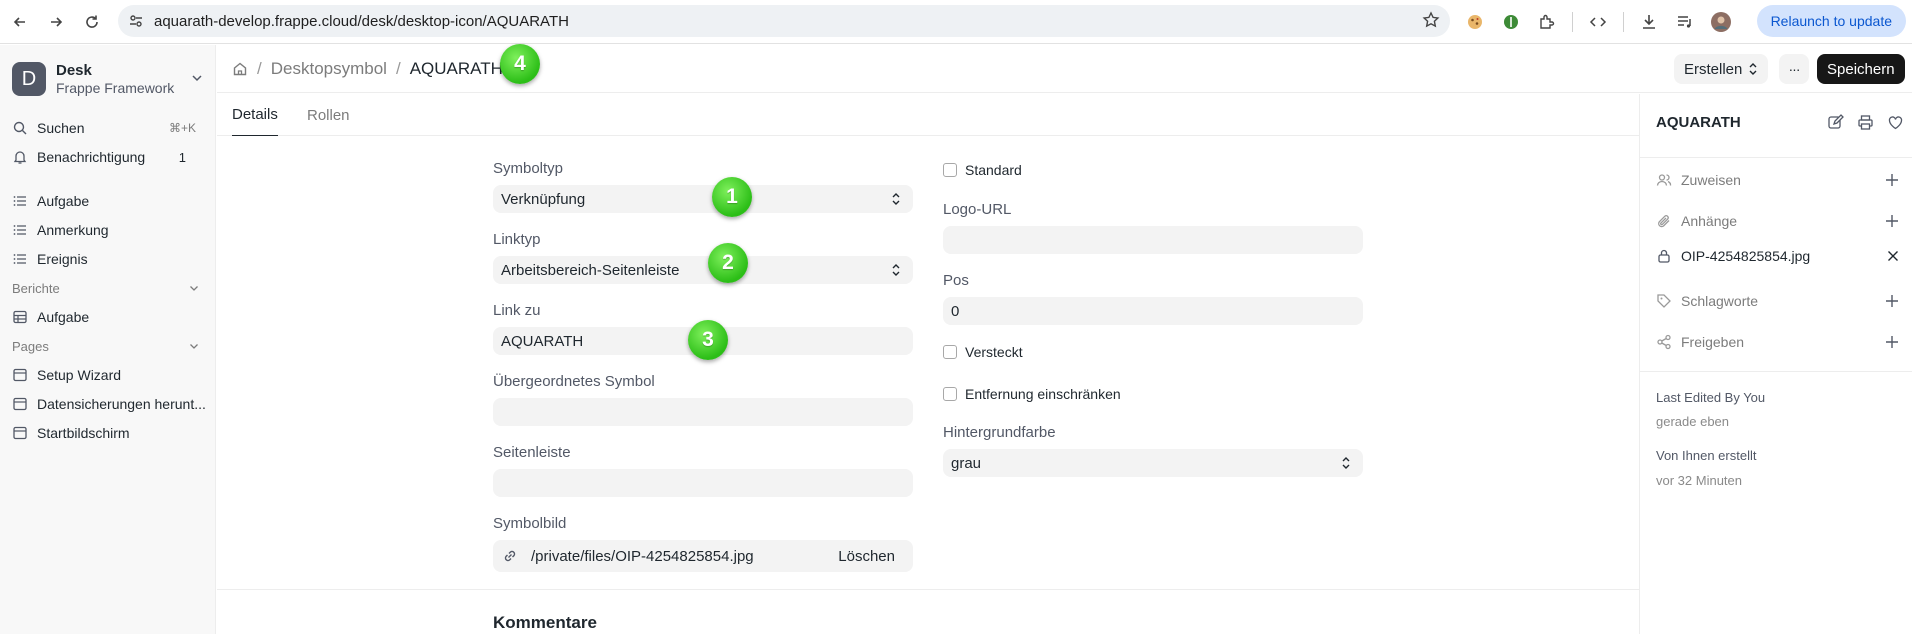  What do you see at coordinates (703, 199) in the screenshot?
I see `symboltyp-select: Verknüpfung` at bounding box center [703, 199].